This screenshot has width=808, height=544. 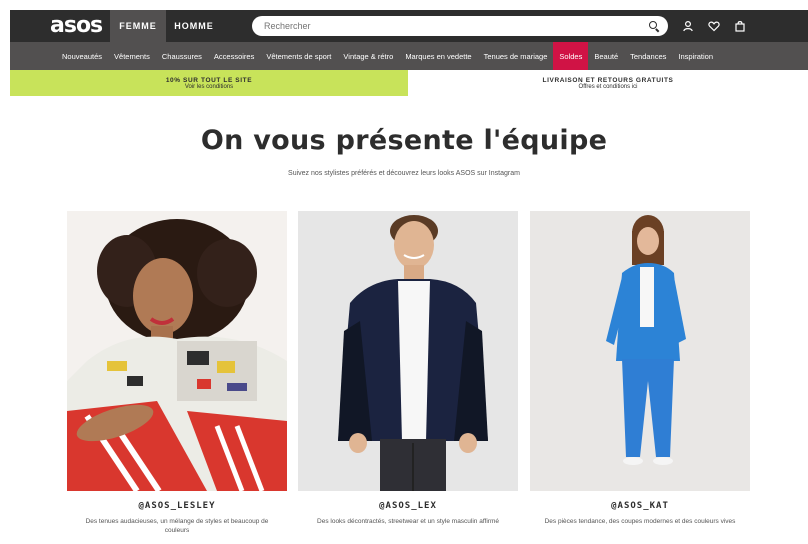 What do you see at coordinates (714, 26) in the screenshot?
I see `wishlist-icon` at bounding box center [714, 26].